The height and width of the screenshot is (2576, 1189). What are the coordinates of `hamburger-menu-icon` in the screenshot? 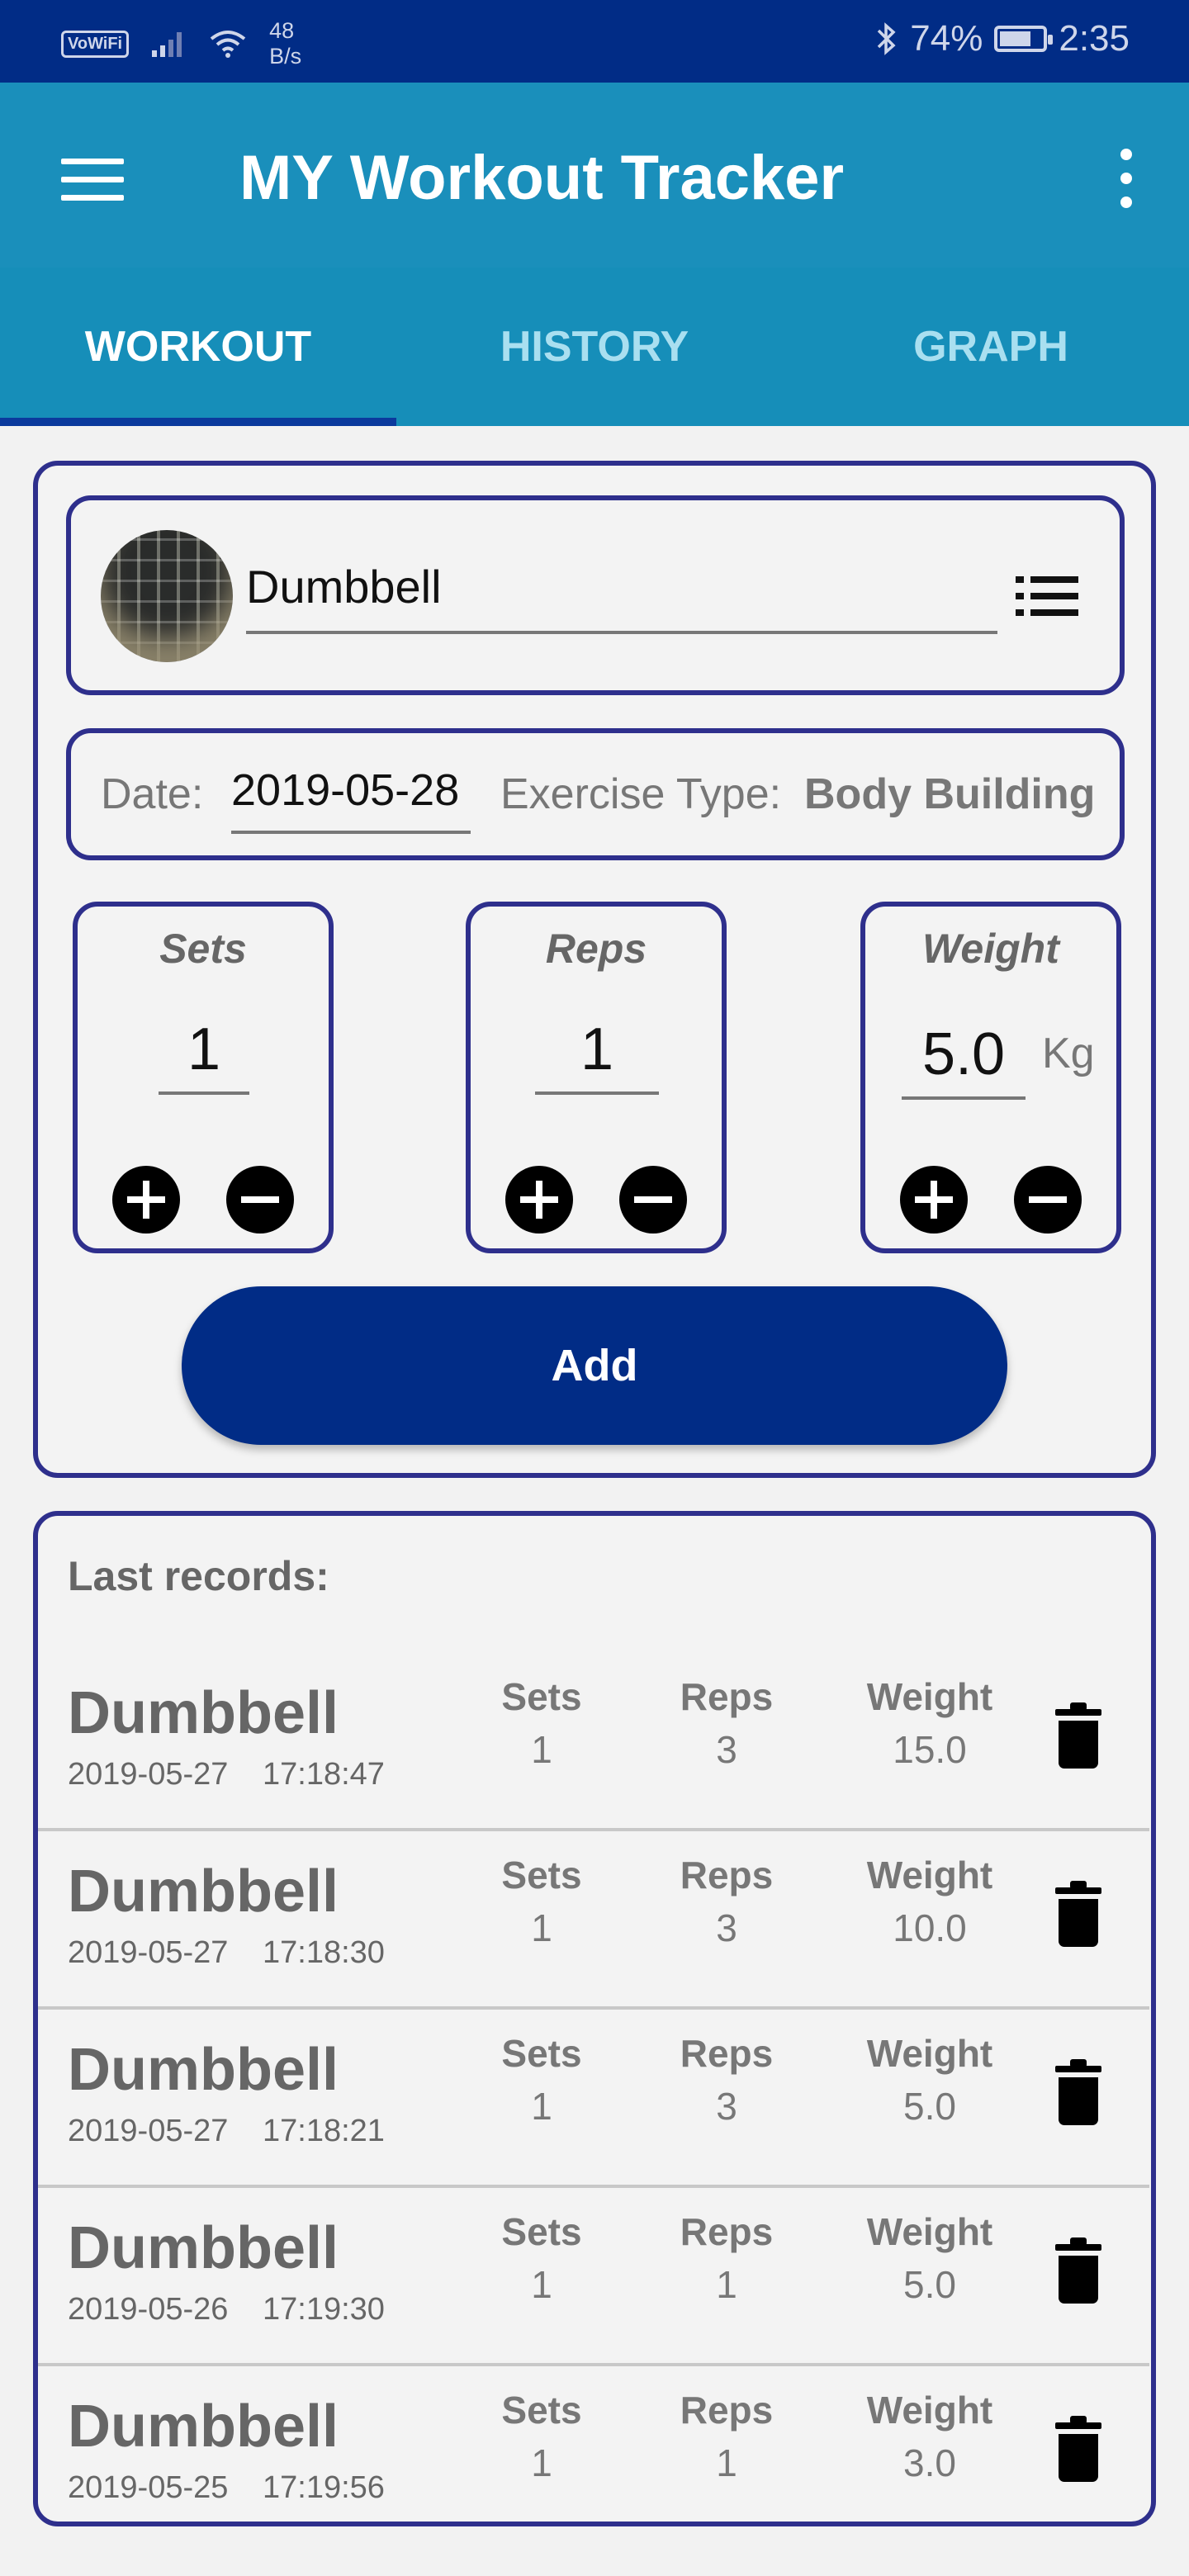 It's located at (92, 180).